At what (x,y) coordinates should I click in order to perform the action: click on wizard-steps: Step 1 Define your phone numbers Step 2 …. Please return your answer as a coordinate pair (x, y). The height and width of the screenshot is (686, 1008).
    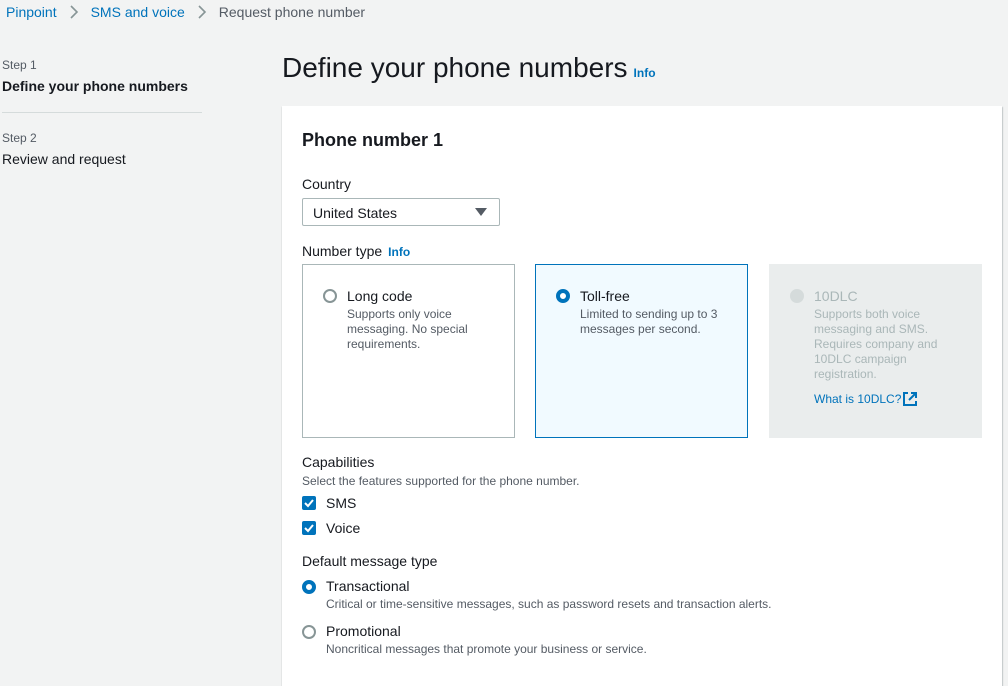
    Looking at the image, I should click on (102, 112).